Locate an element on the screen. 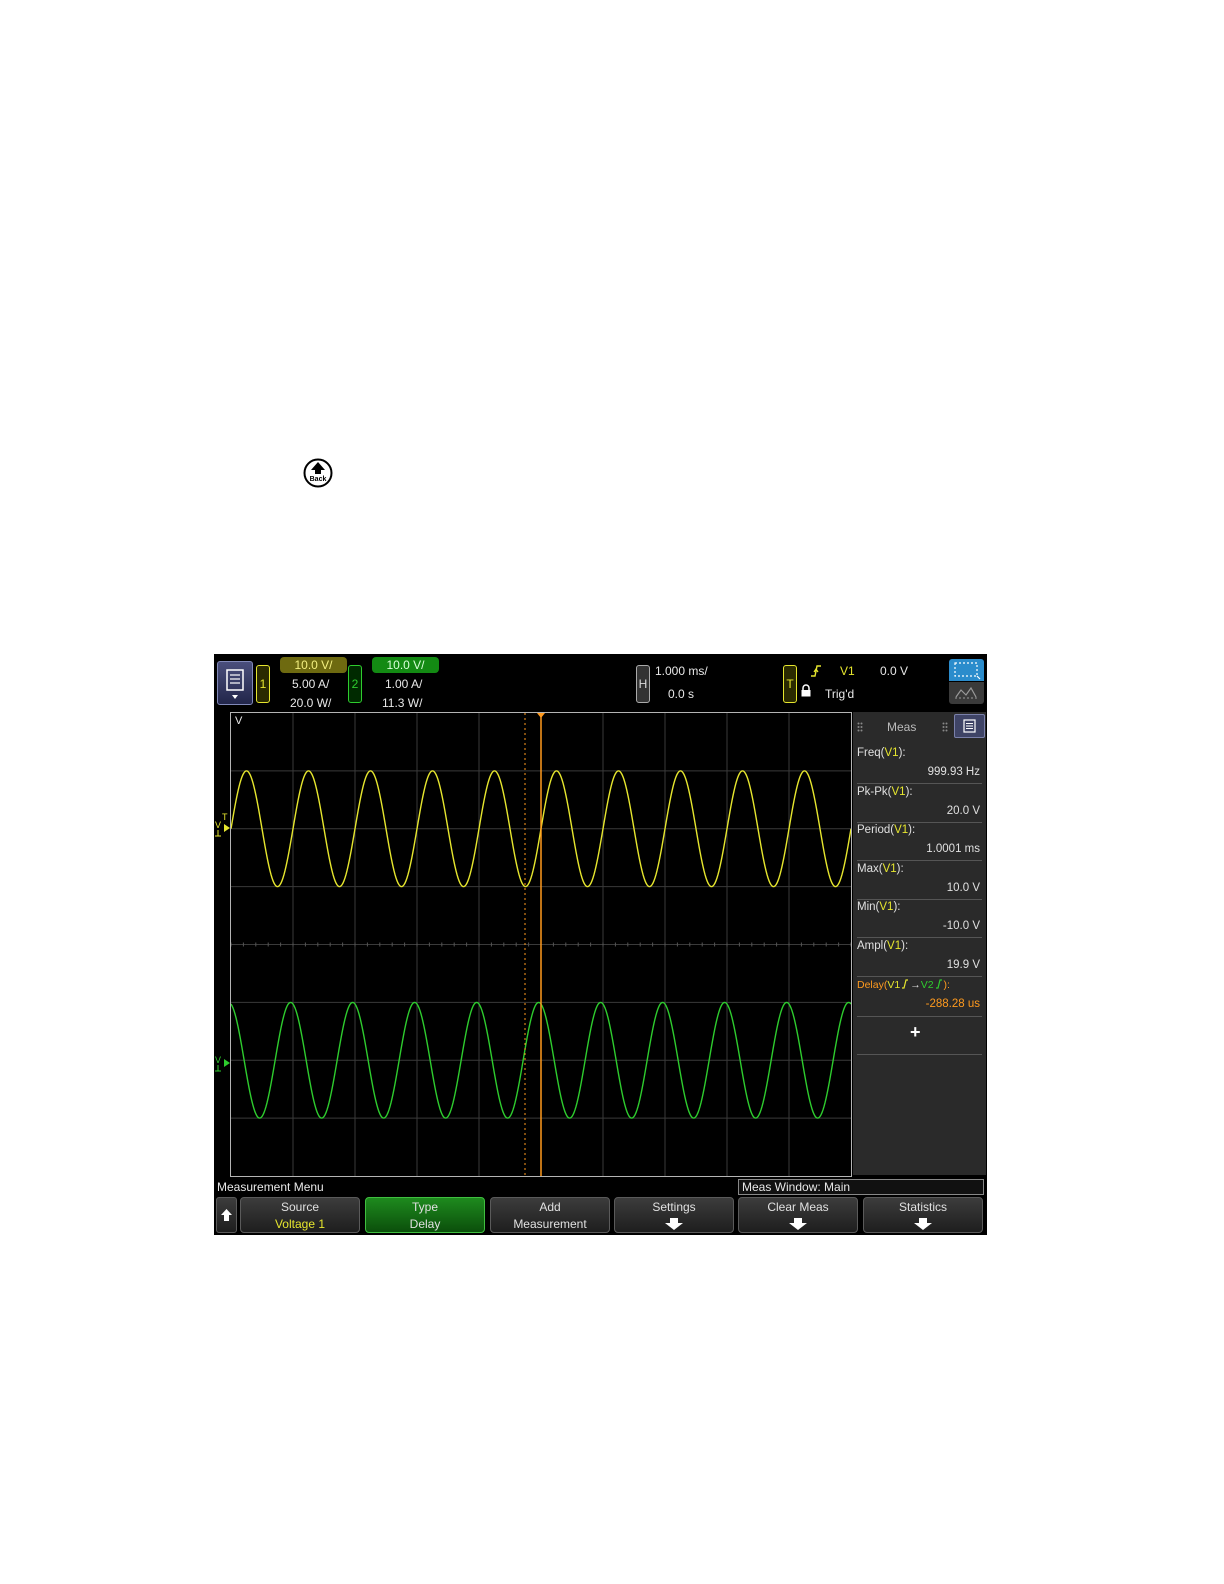  waveform-display: V is located at coordinates (541, 944).